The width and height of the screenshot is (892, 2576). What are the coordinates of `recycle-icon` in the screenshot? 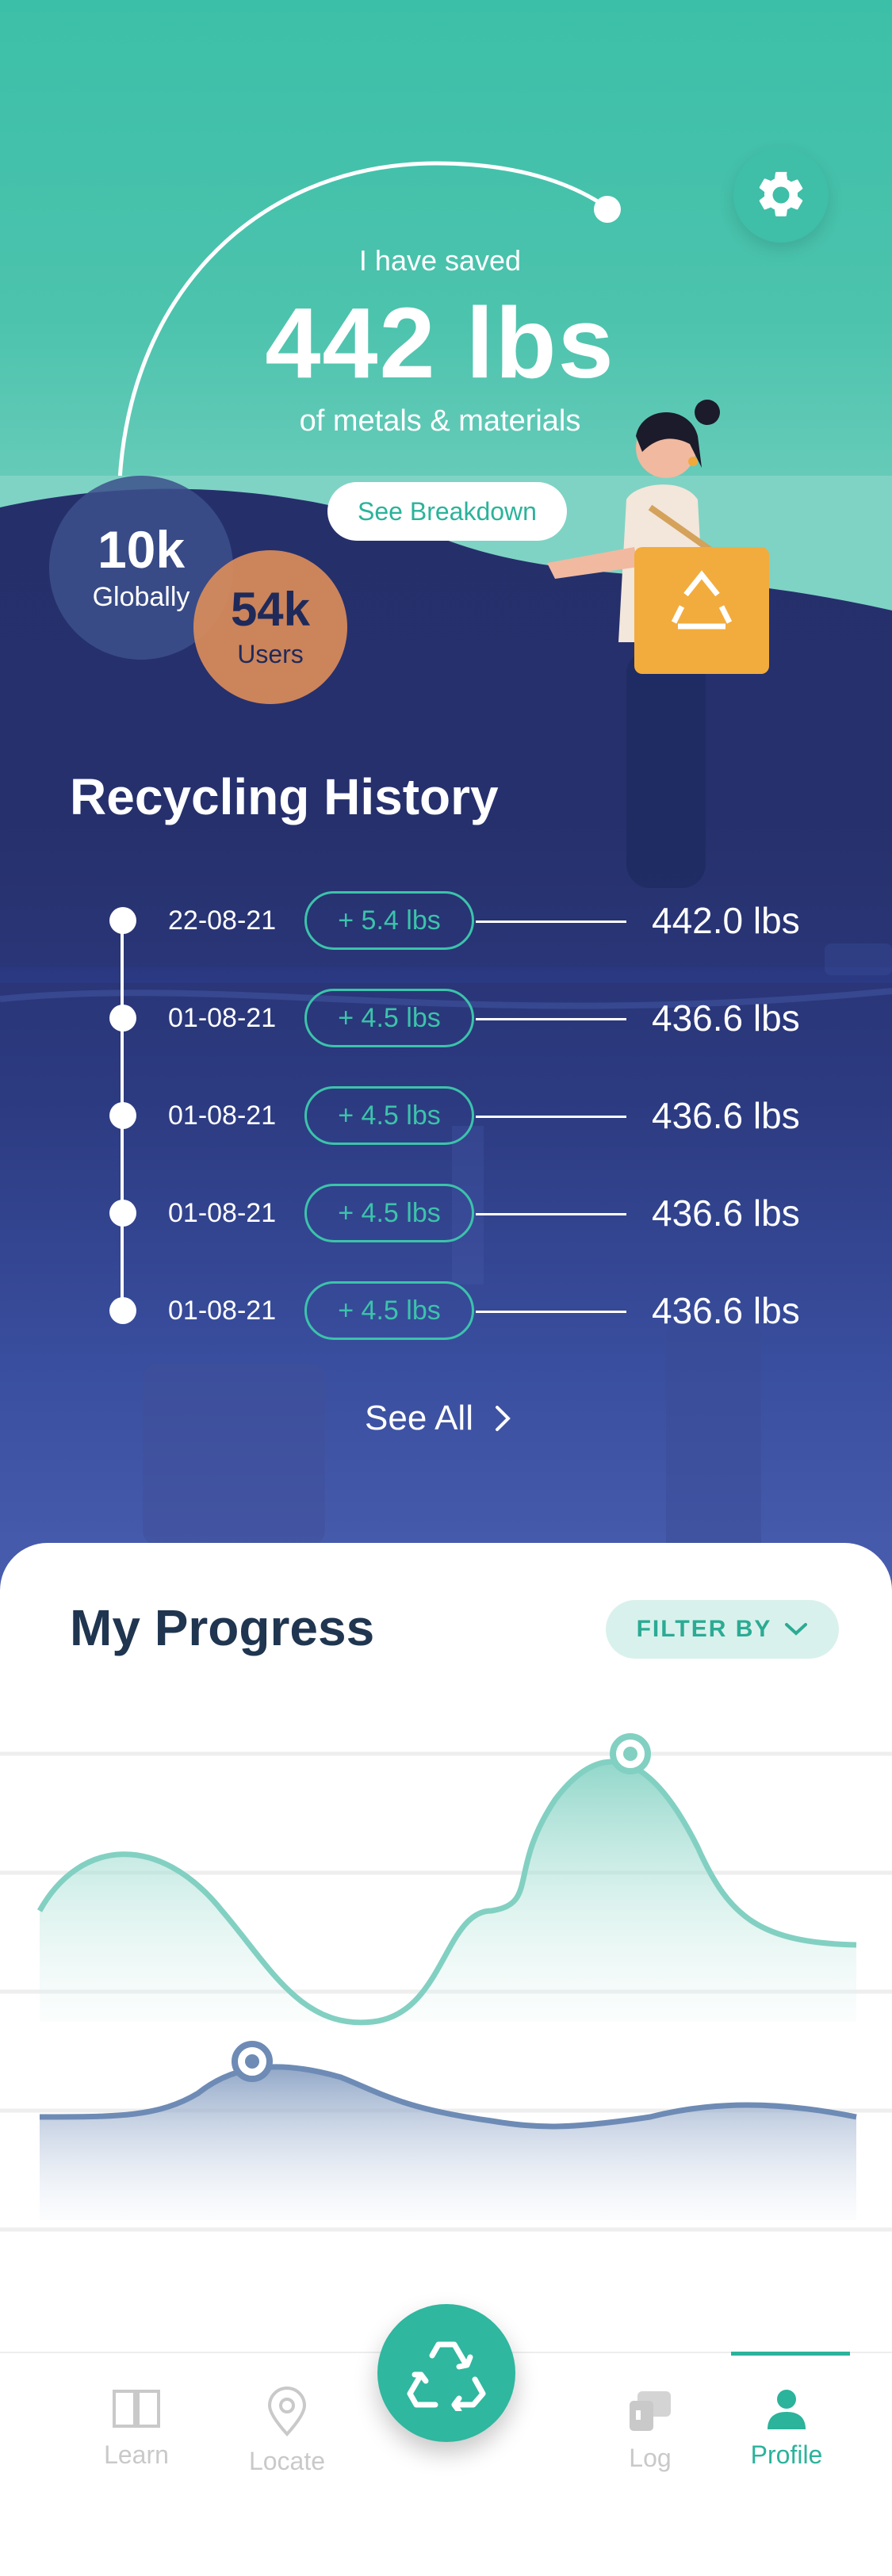 It's located at (446, 2376).